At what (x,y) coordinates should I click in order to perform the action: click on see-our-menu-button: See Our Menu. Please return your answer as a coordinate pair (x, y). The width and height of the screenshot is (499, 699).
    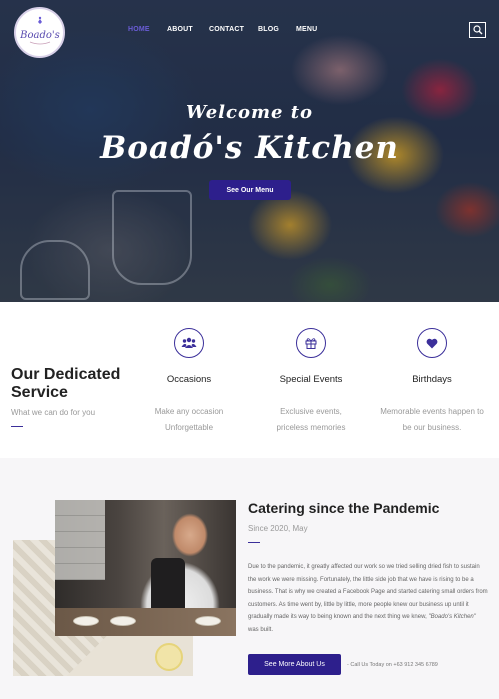
    Looking at the image, I should click on (250, 190).